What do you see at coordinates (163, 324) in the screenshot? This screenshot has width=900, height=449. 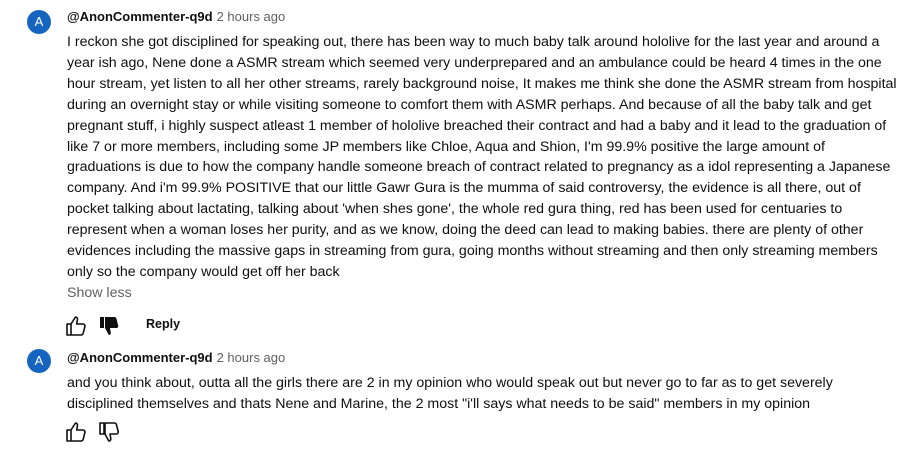 I see `reply-button: Reply` at bounding box center [163, 324].